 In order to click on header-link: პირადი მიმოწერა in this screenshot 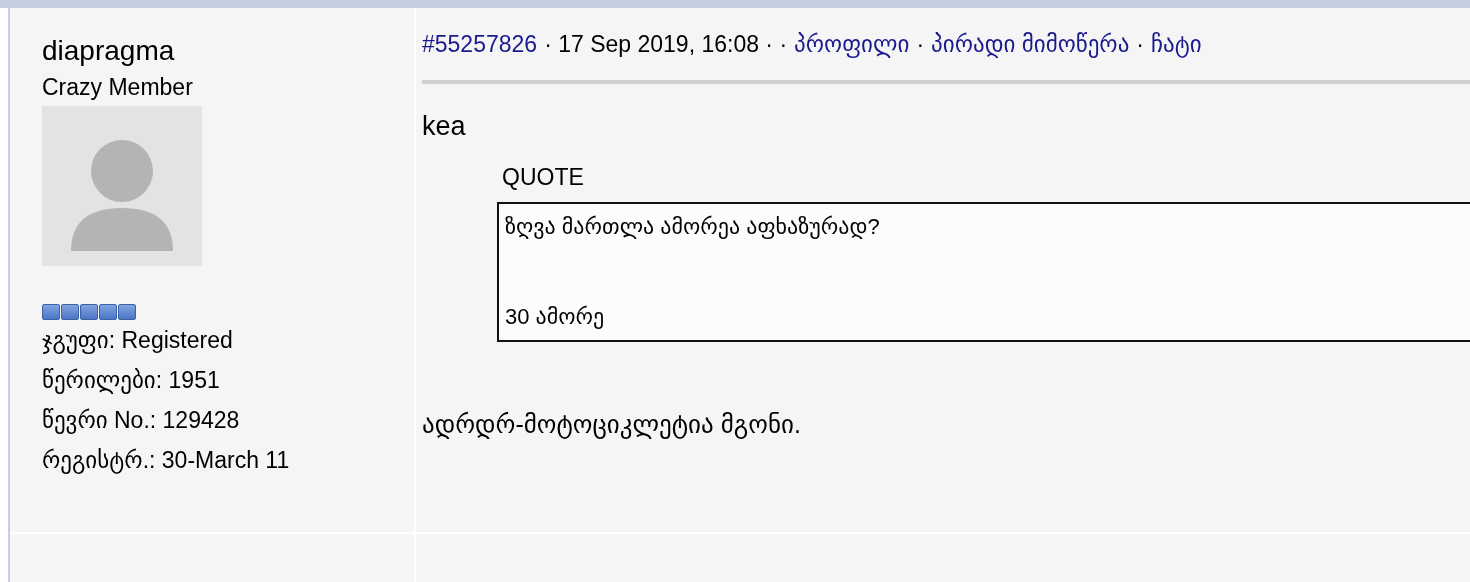, I will do `click(1030, 44)`.